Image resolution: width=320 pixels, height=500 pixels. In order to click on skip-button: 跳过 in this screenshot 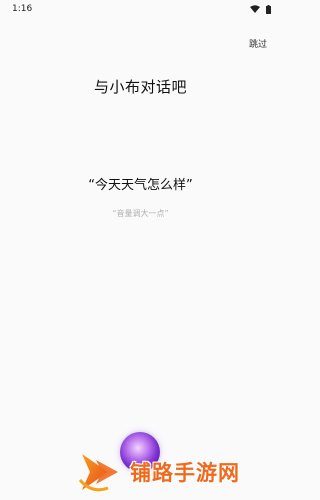, I will do `click(258, 43)`.